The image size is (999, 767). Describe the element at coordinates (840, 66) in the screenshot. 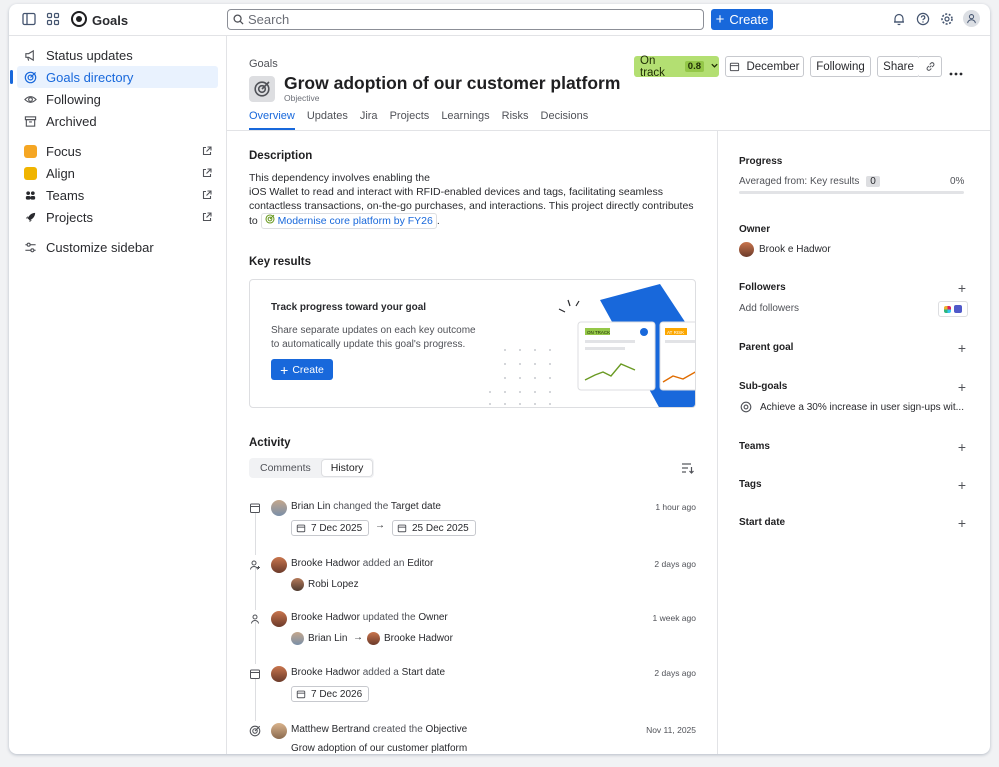

I see `following-button: Following` at that location.